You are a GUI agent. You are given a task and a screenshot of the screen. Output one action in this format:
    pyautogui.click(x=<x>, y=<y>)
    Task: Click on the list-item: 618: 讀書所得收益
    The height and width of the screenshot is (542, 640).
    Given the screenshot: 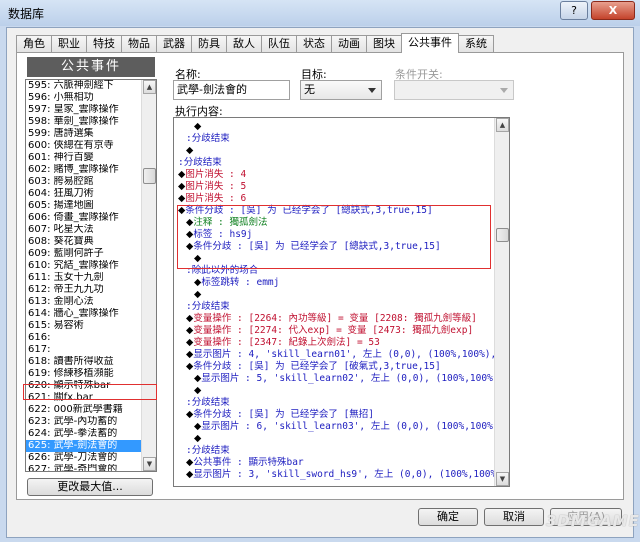 What is the action you would take?
    pyautogui.click(x=84, y=362)
    